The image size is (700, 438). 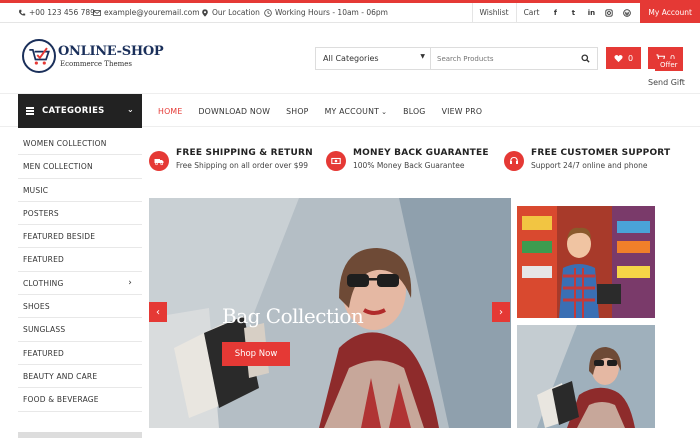 I want to click on hero-title: Bag Collection, so click(x=293, y=316).